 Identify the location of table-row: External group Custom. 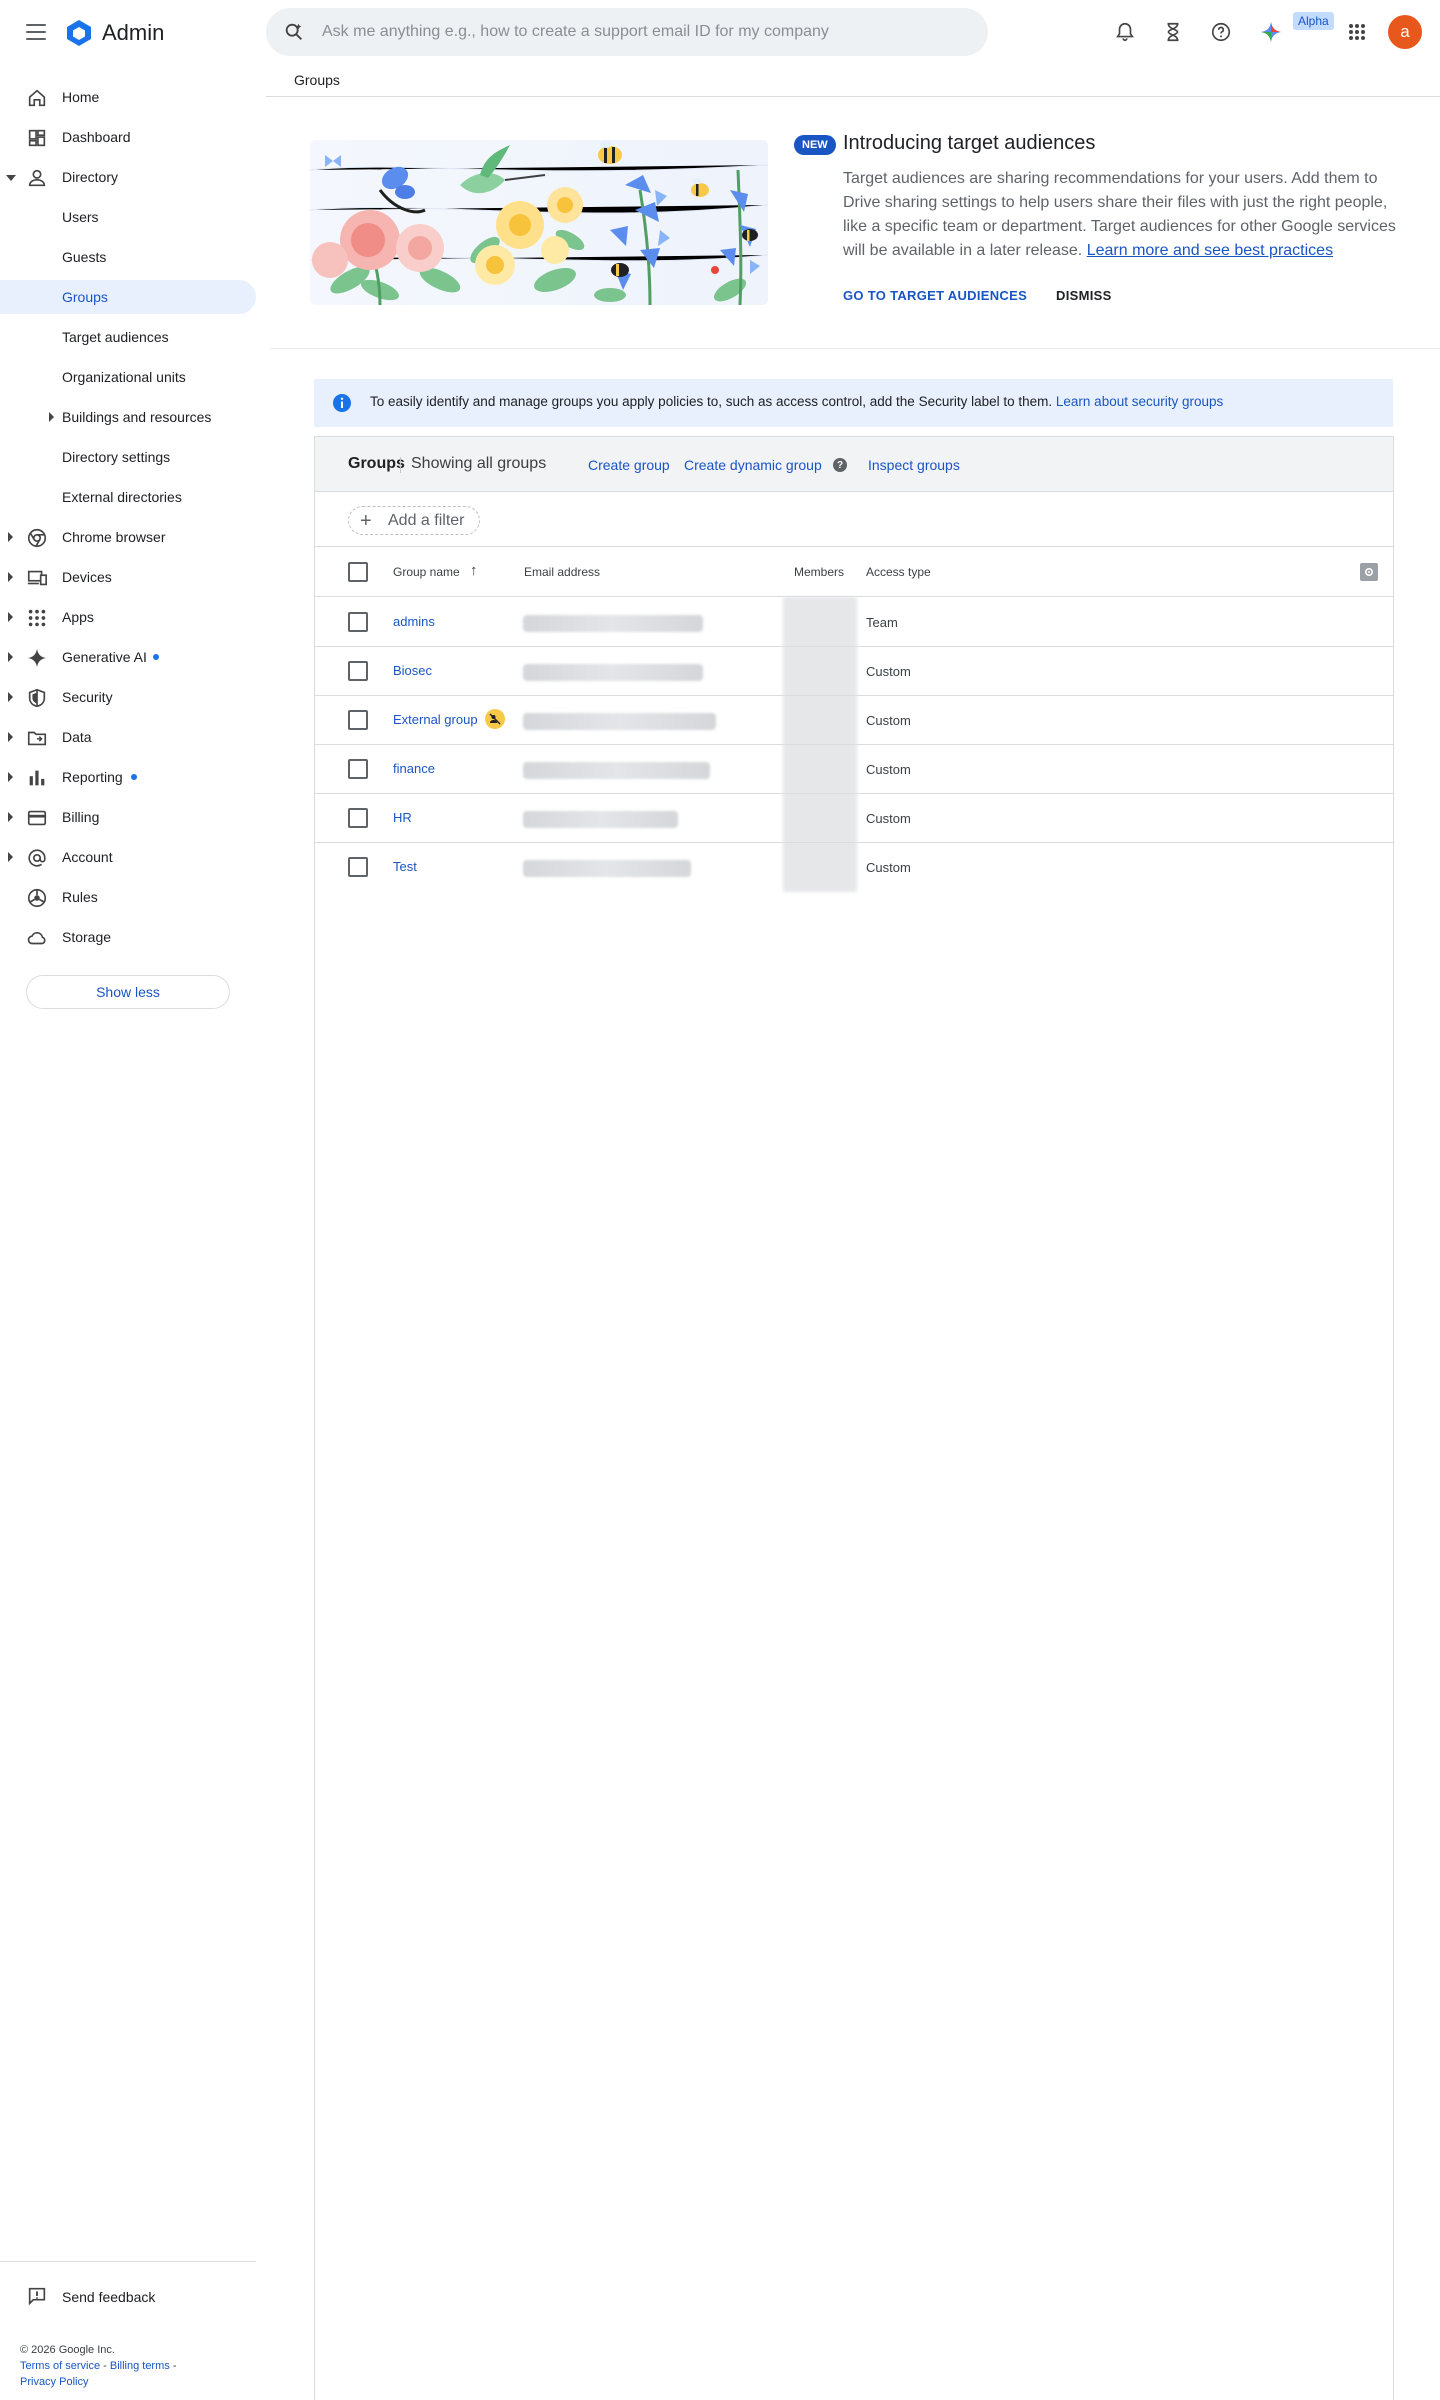
(854, 720).